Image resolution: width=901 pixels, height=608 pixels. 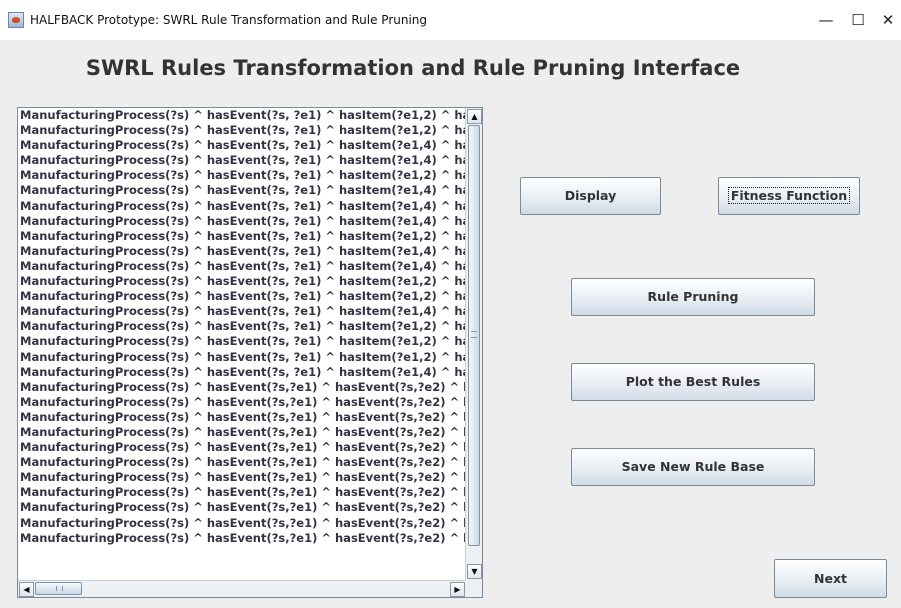 I want to click on display-button: Display, so click(x=590, y=196).